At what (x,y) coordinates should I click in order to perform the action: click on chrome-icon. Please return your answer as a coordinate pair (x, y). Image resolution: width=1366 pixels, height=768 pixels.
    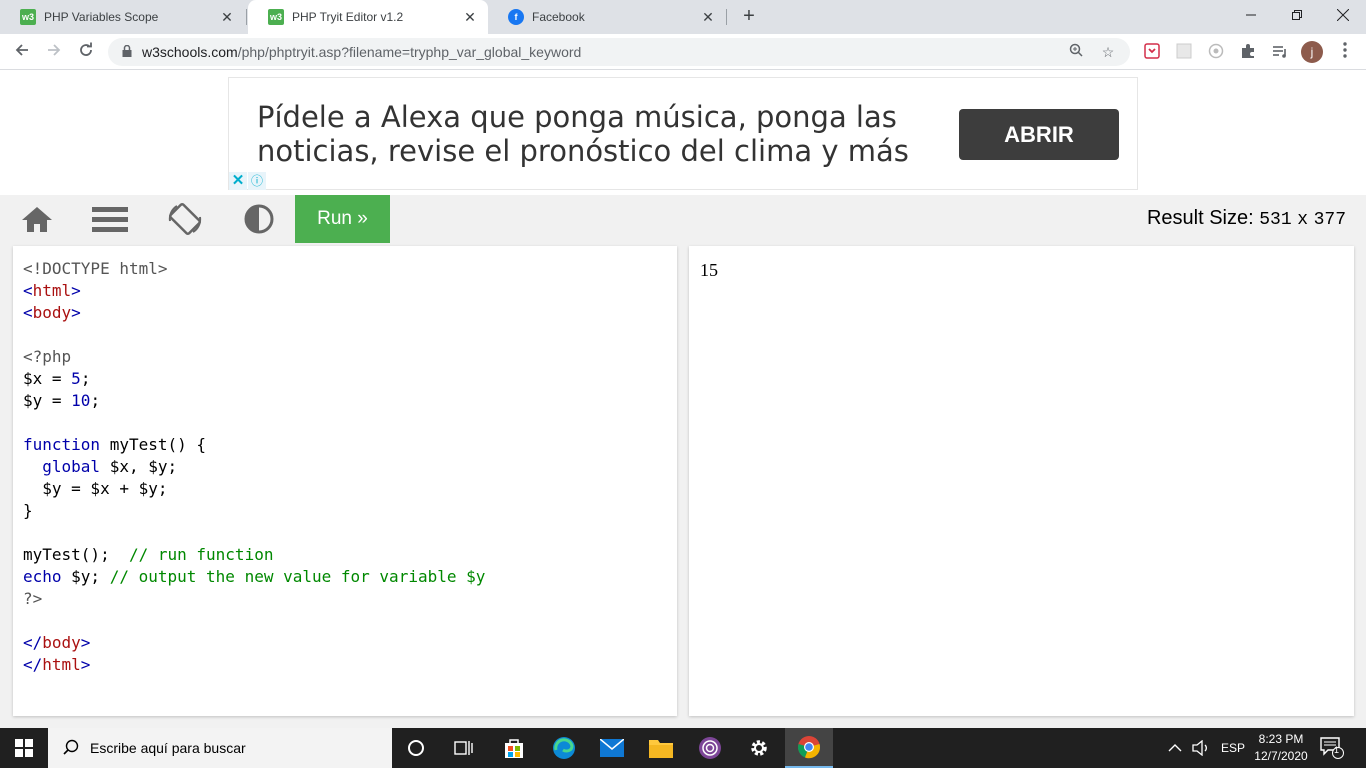
    Looking at the image, I should click on (809, 747).